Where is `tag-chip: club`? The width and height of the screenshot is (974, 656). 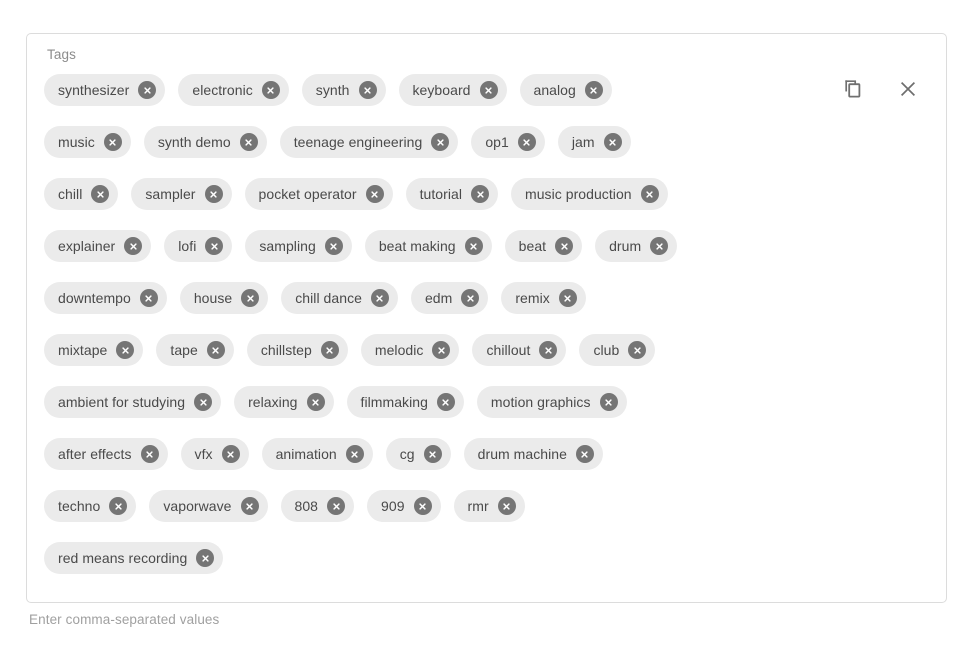 tag-chip: club is located at coordinates (617, 350).